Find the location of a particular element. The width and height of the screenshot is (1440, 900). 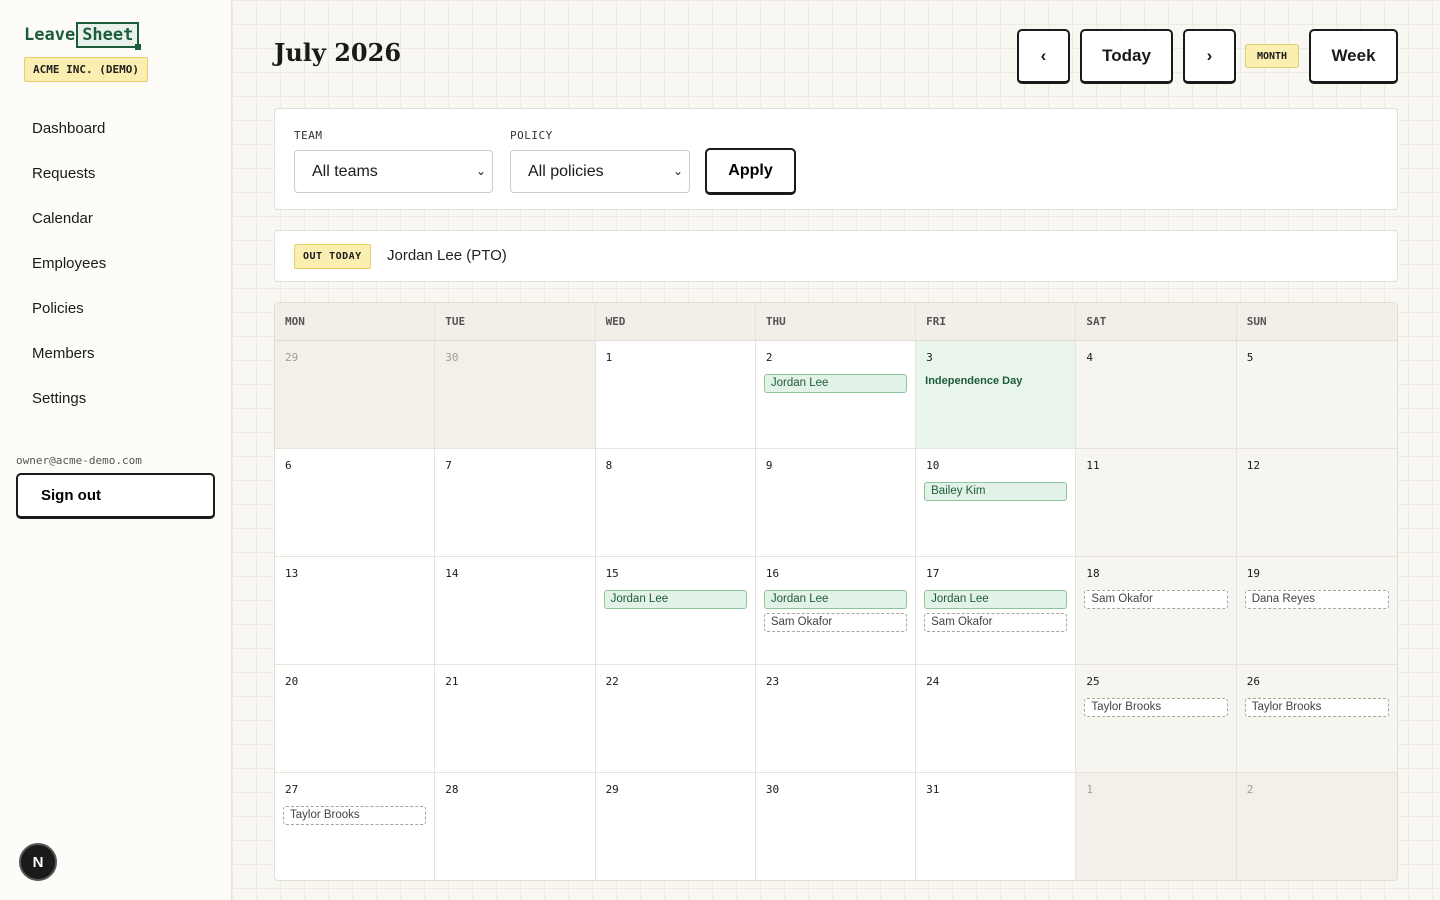

calendar-day-cell: 9 is located at coordinates (836, 503).